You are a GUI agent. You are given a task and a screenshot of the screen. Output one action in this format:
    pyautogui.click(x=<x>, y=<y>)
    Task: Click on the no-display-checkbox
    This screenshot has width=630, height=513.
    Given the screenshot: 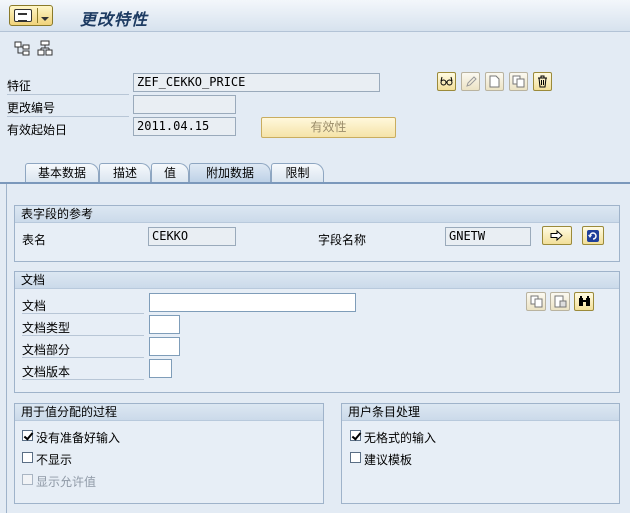 What is the action you would take?
    pyautogui.click(x=27, y=457)
    